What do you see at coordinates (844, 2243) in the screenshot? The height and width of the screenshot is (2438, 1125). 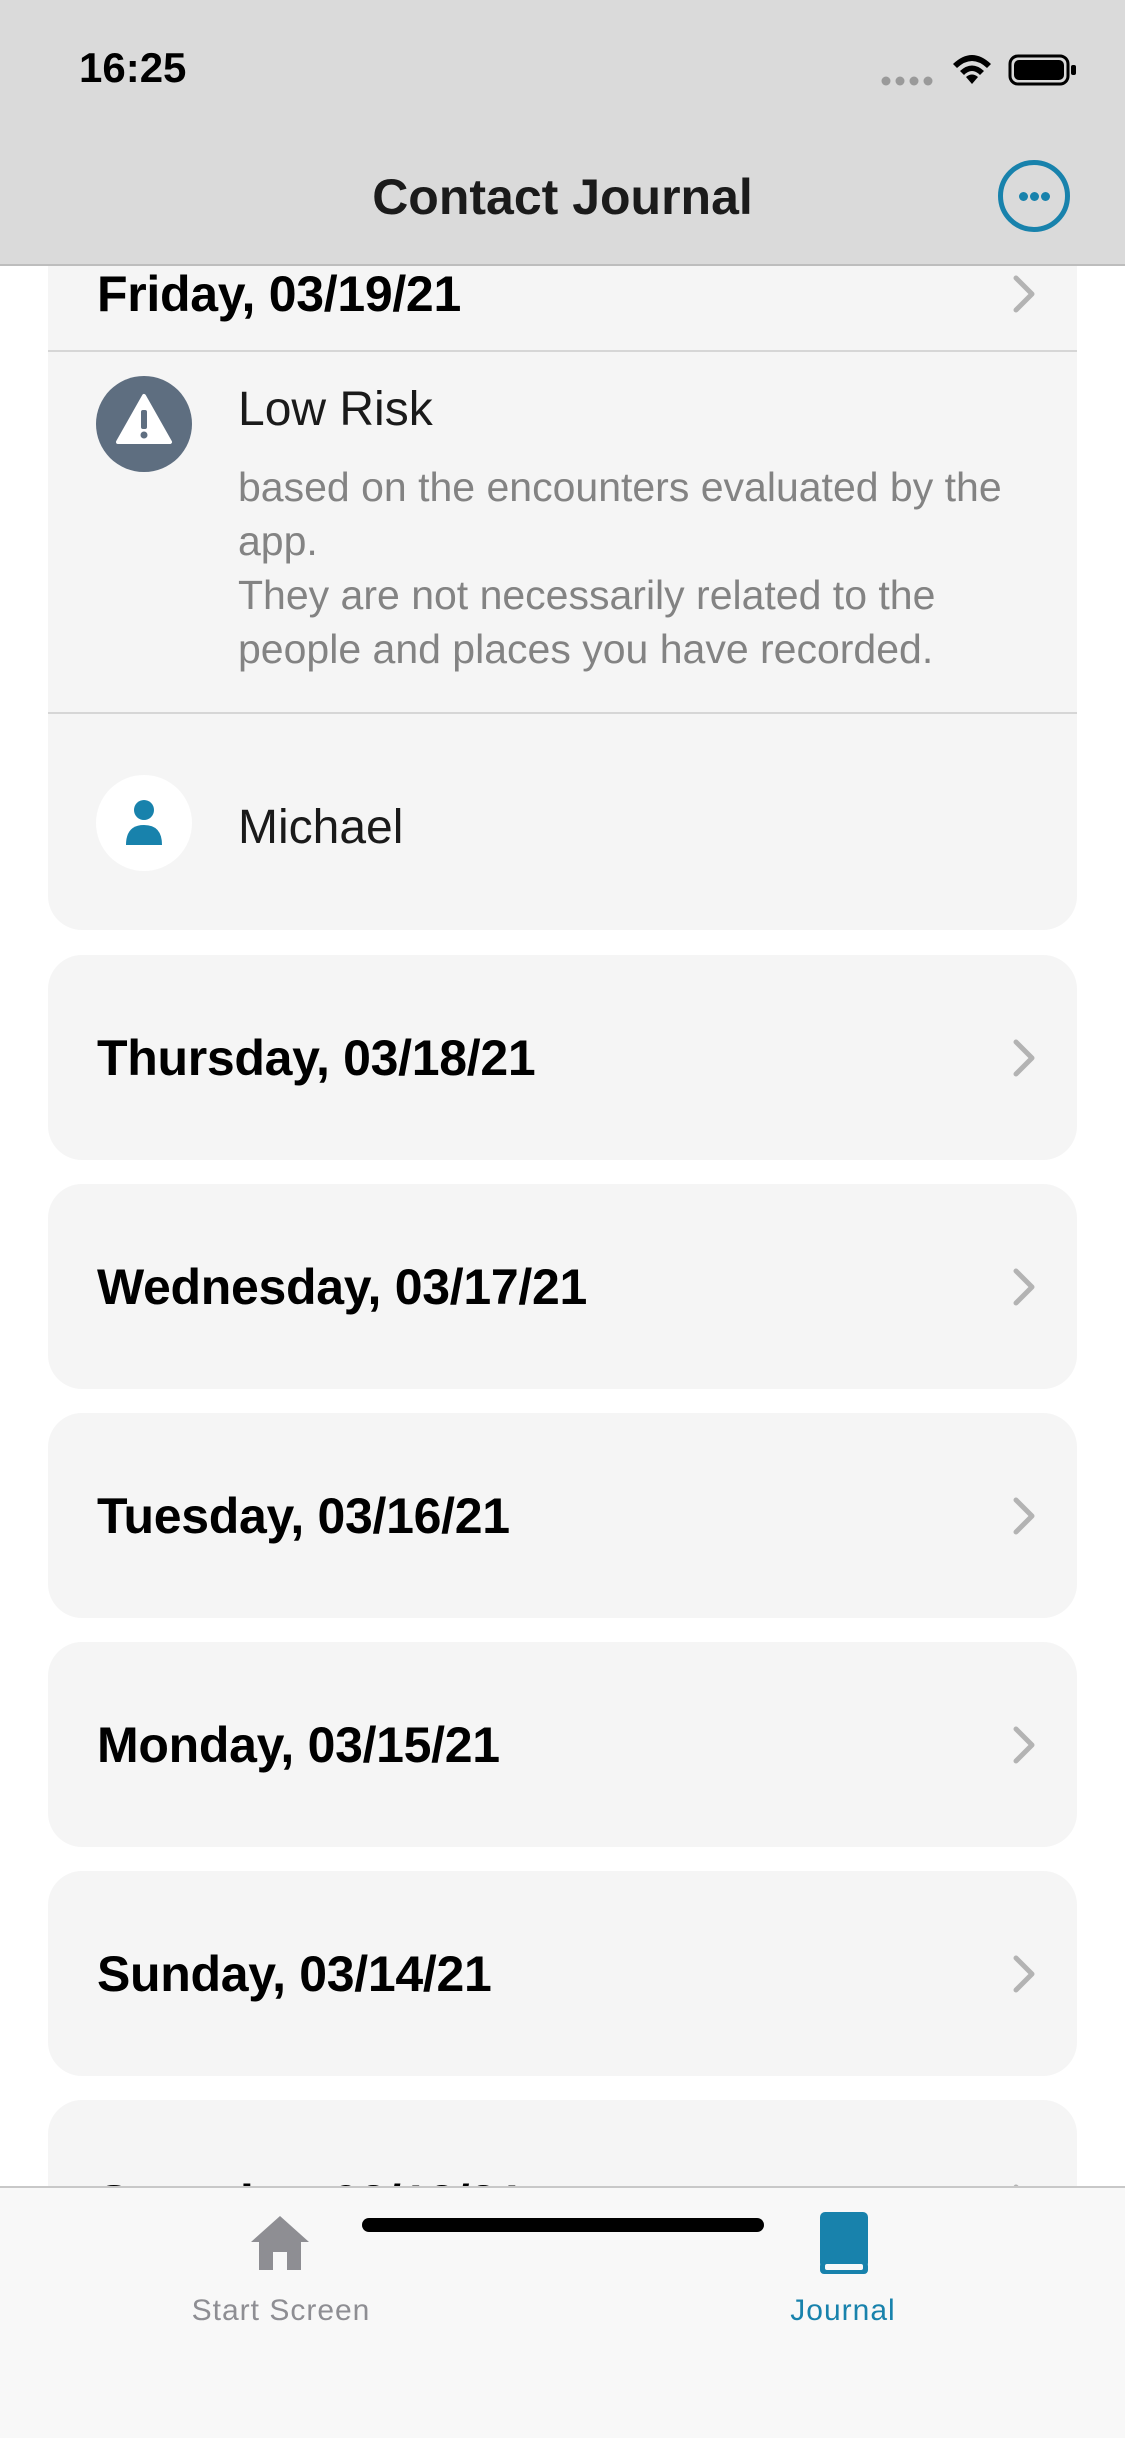 I see `book-icon` at bounding box center [844, 2243].